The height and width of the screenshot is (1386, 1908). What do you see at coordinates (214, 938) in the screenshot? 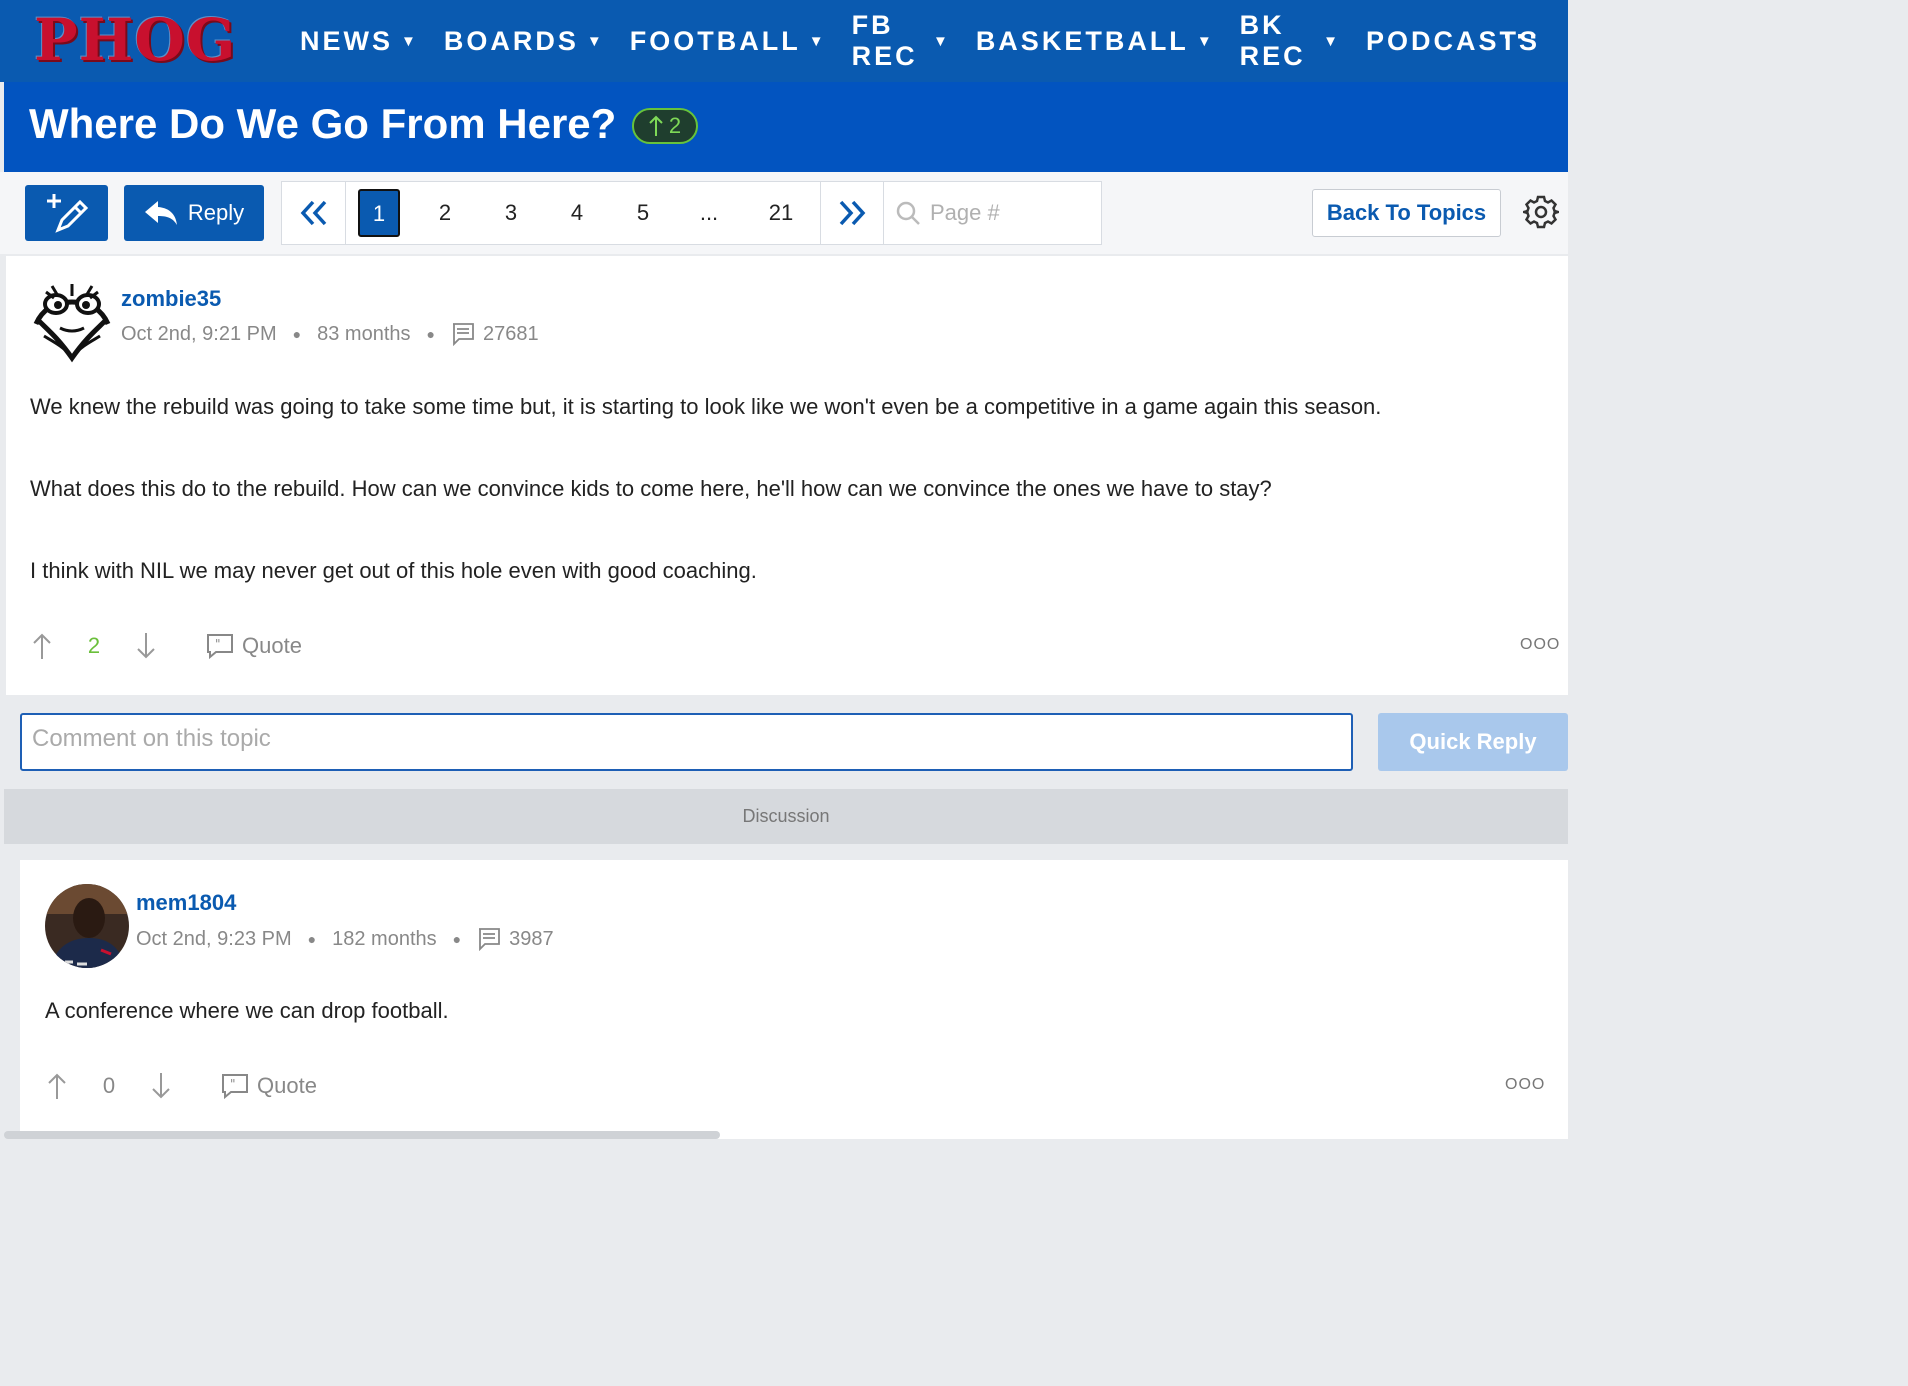
I see `post-date: Oct 2nd, 9:23 PM` at bounding box center [214, 938].